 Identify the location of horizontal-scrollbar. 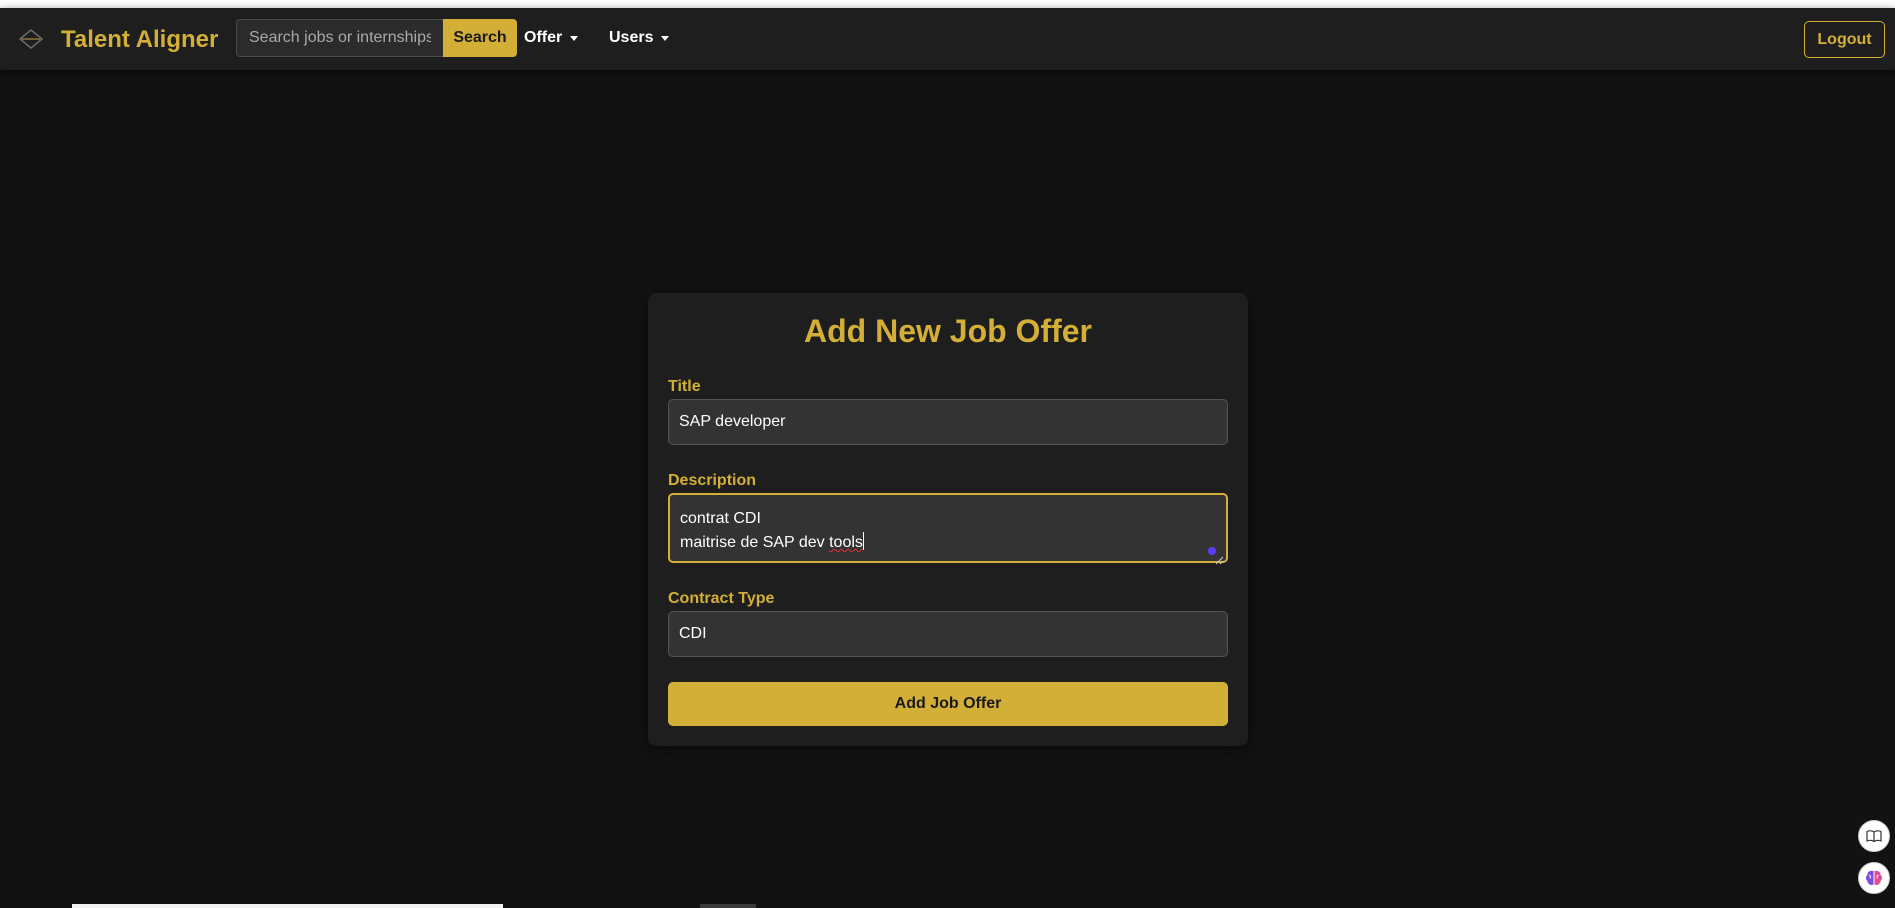
(287, 906).